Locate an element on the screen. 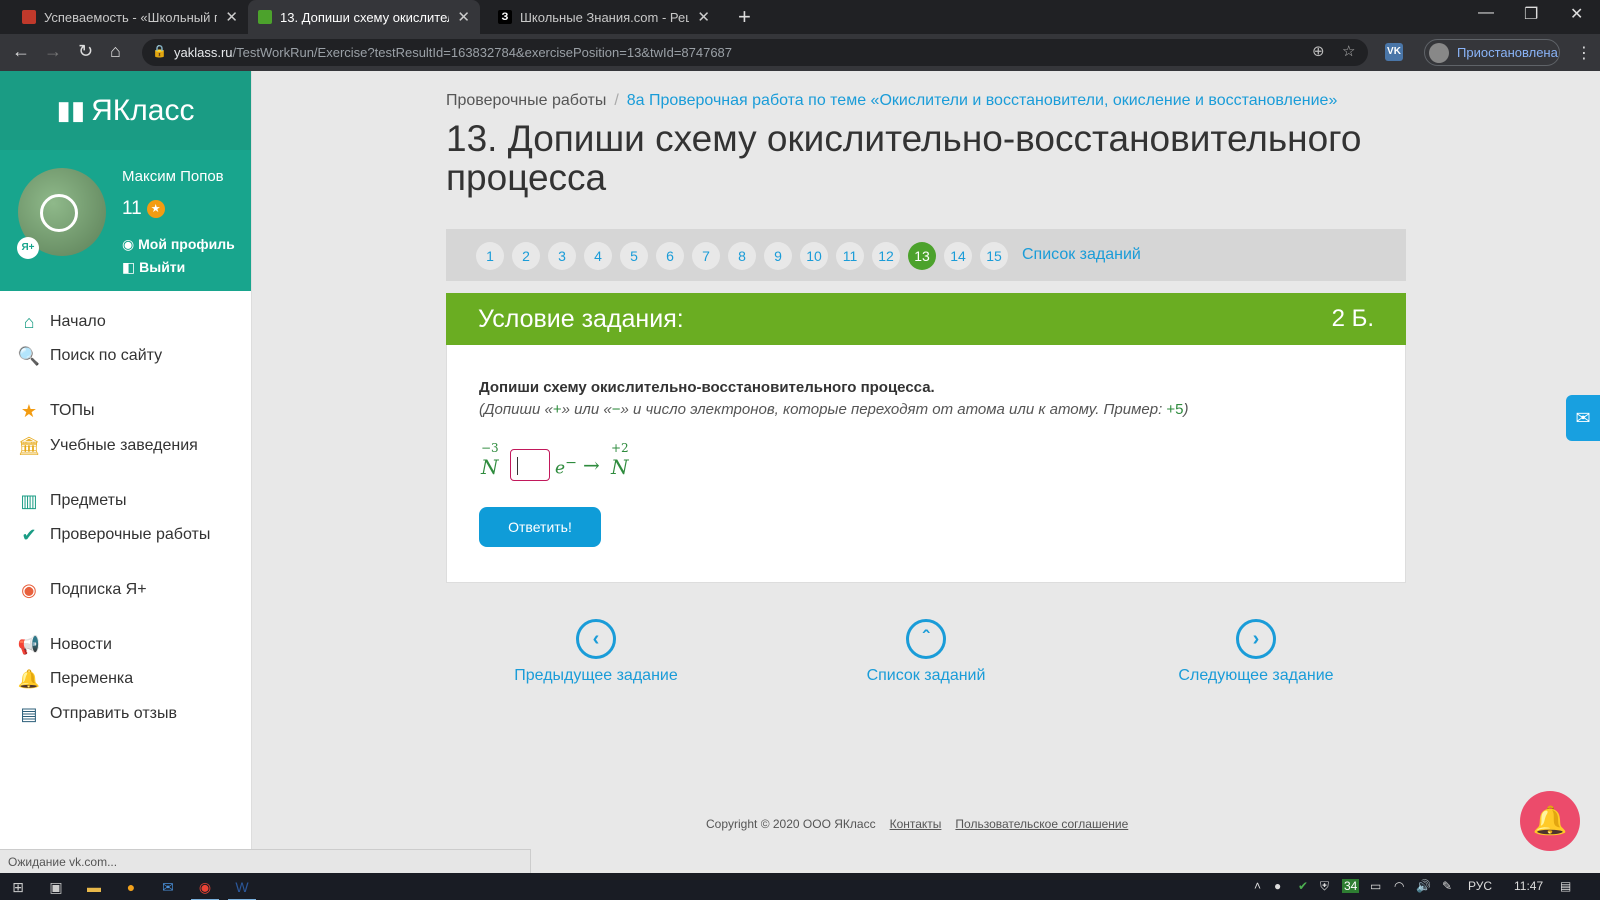 The image size is (1600, 900). chevron-up-icon: ˆ is located at coordinates (926, 639).